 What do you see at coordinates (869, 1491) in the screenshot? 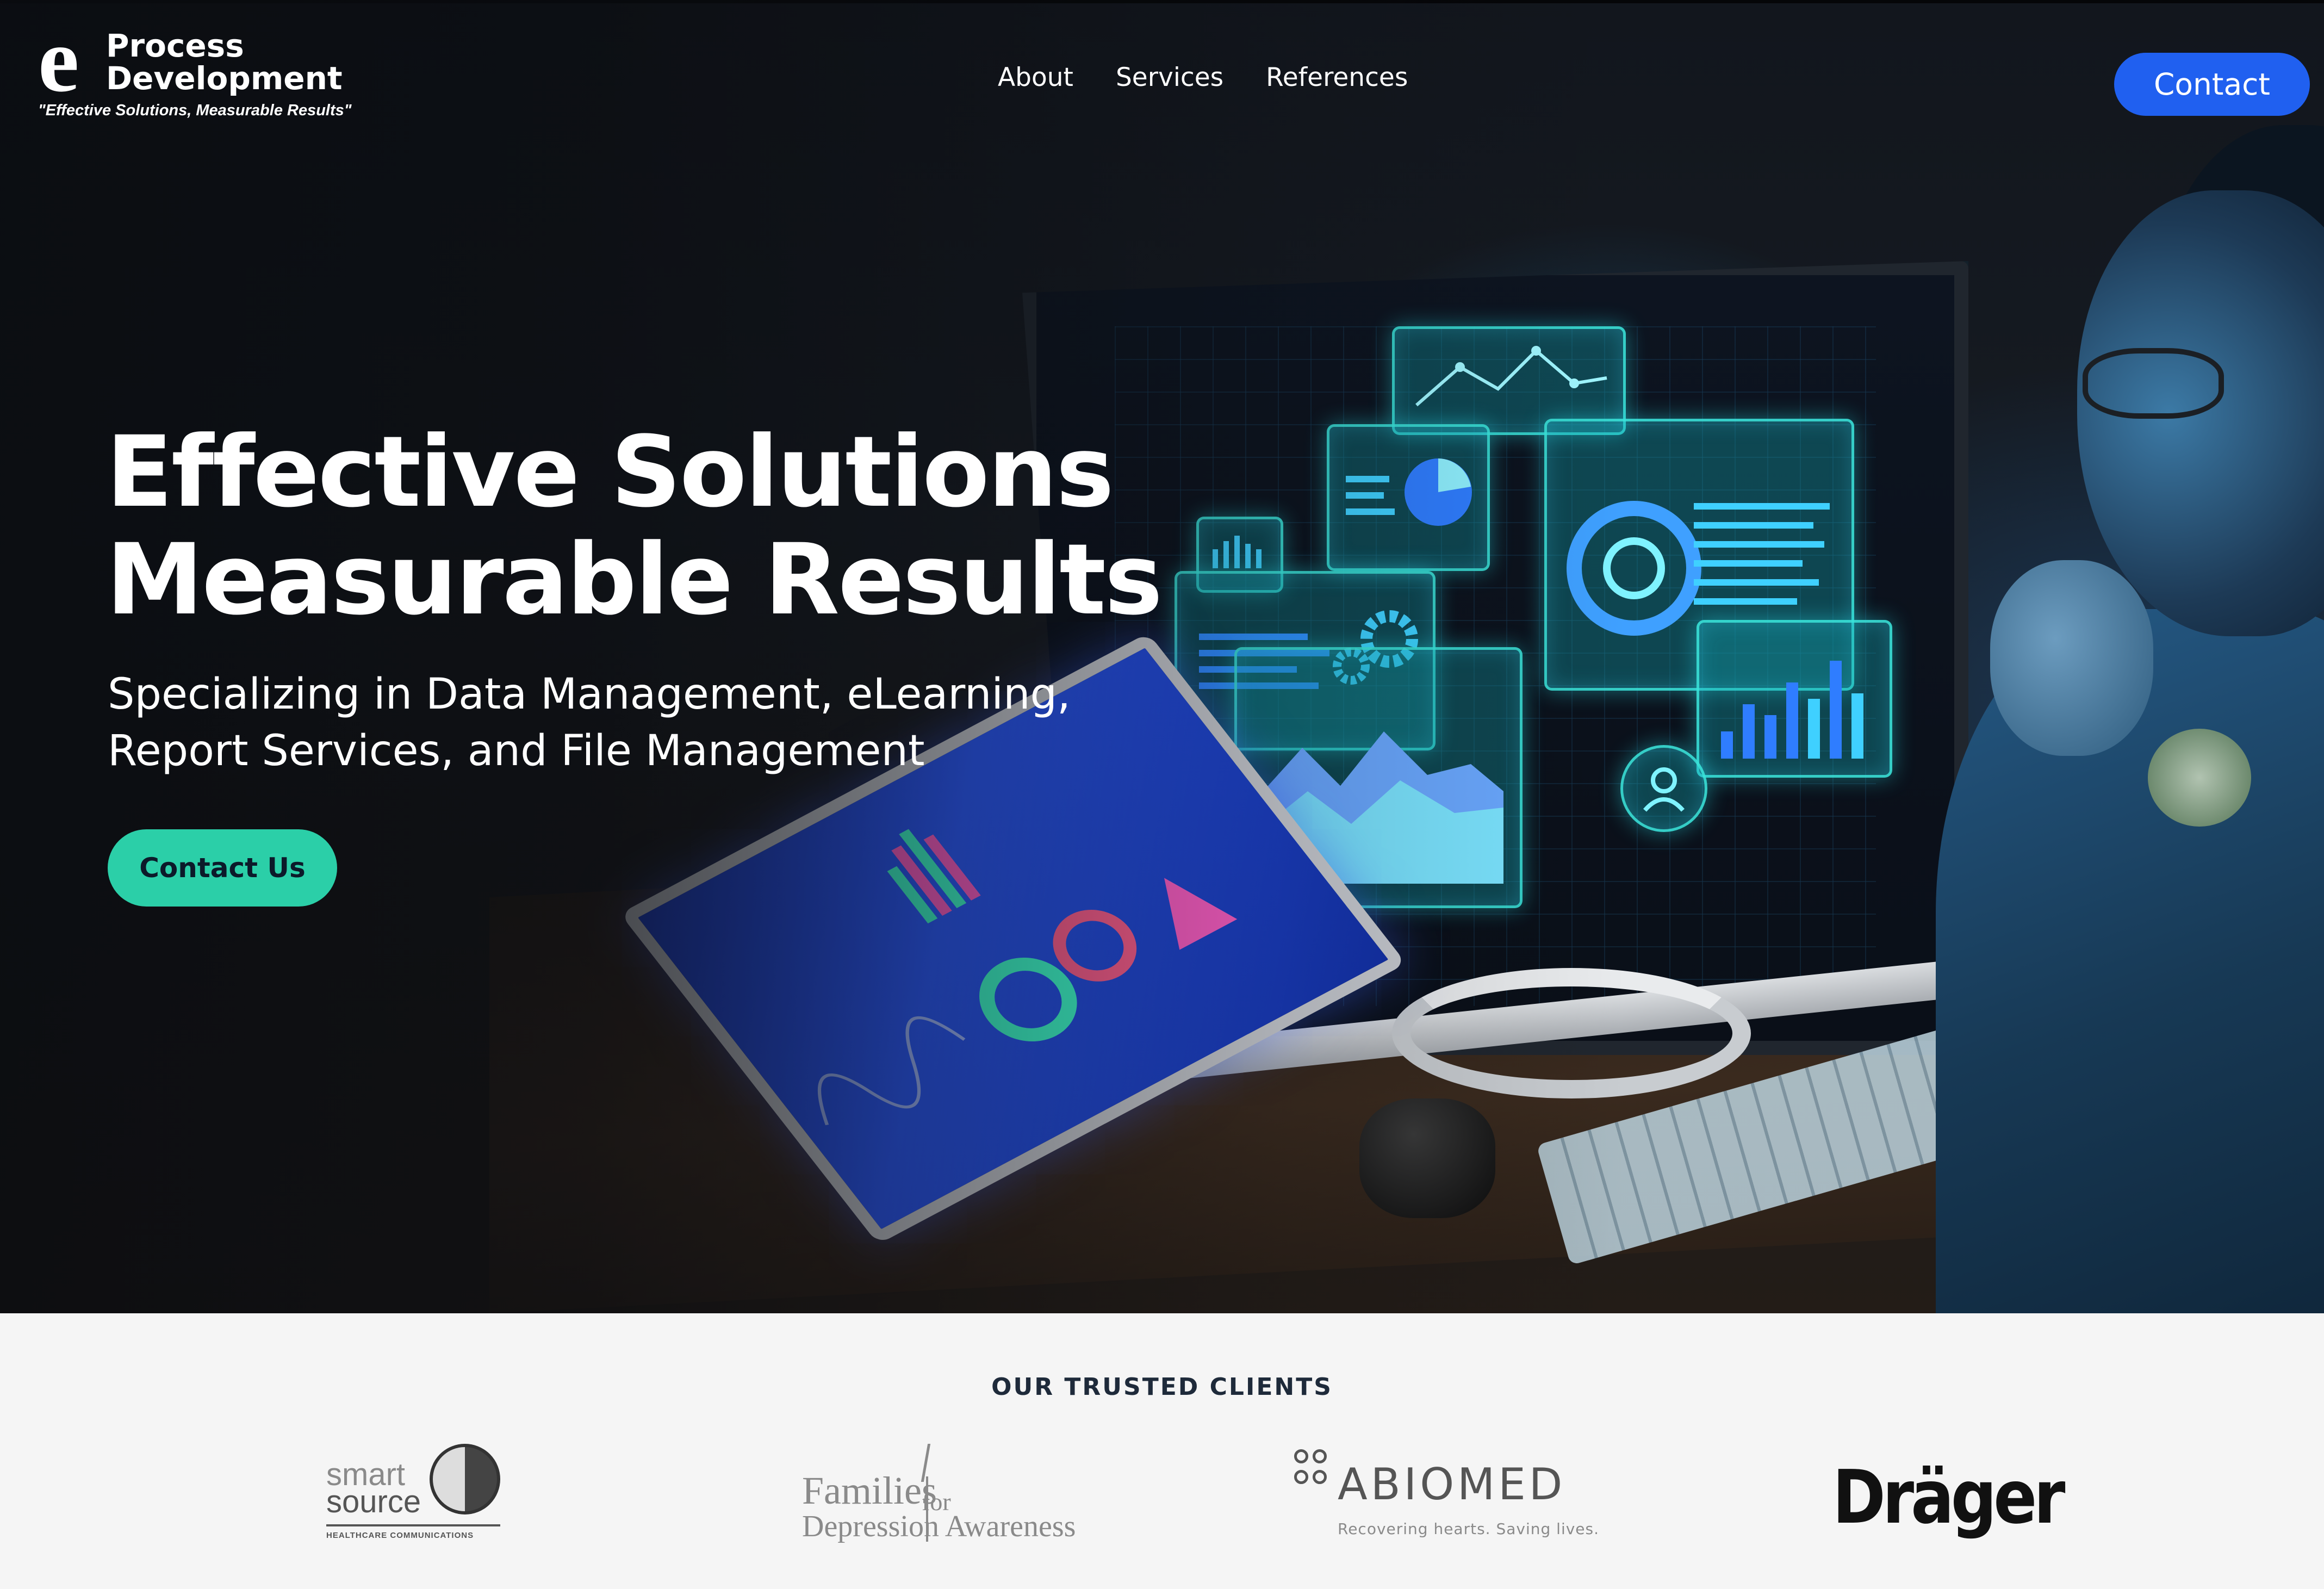
I see `families-line1: Families` at bounding box center [869, 1491].